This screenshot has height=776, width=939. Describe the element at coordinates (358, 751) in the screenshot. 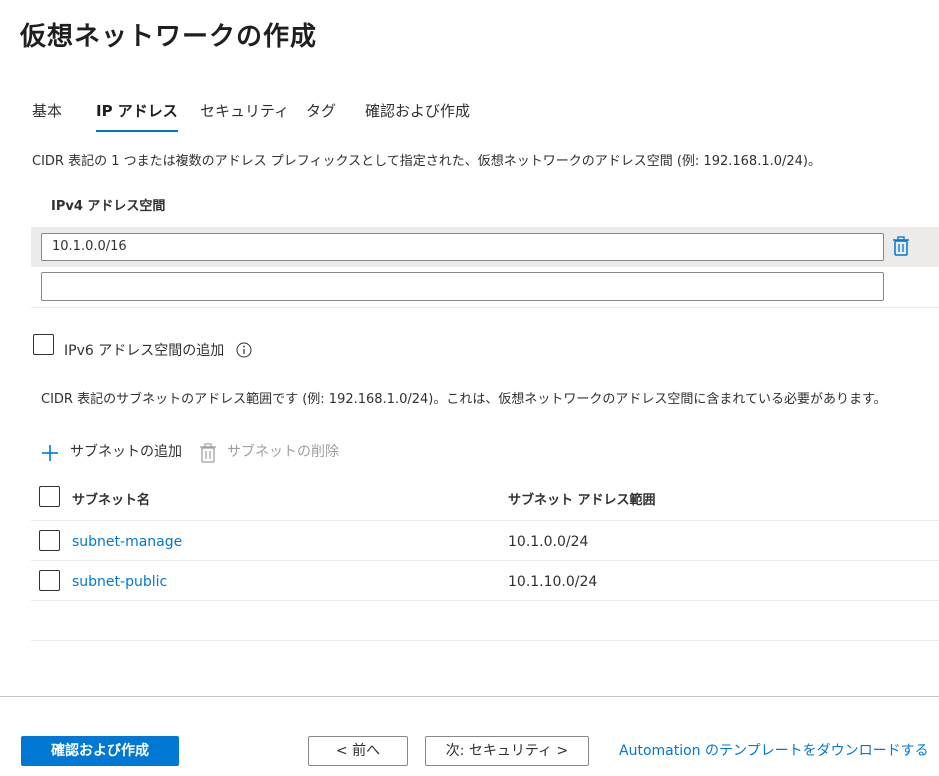

I see `previous-button: < 前へ` at that location.